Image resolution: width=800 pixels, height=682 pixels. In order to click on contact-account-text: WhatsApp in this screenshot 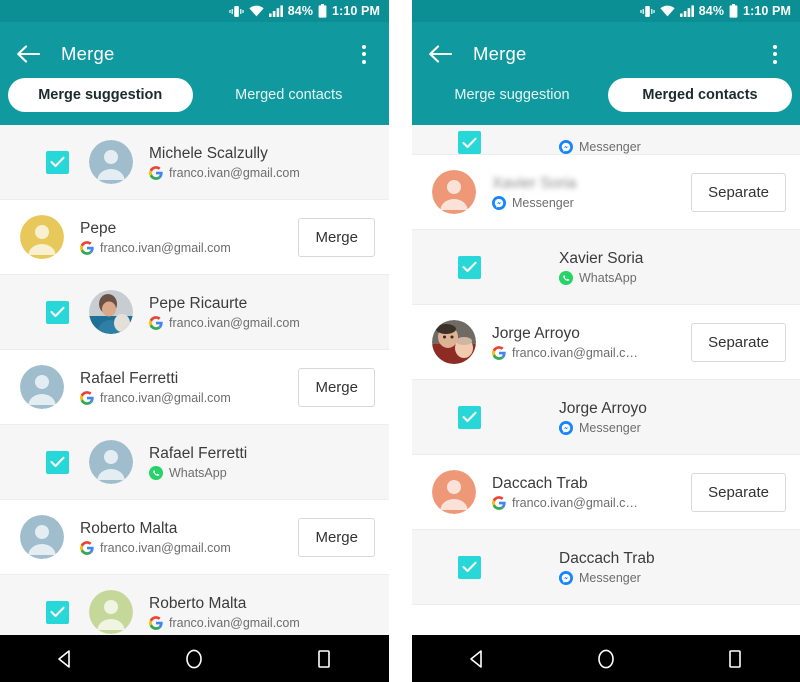, I will do `click(198, 472)`.